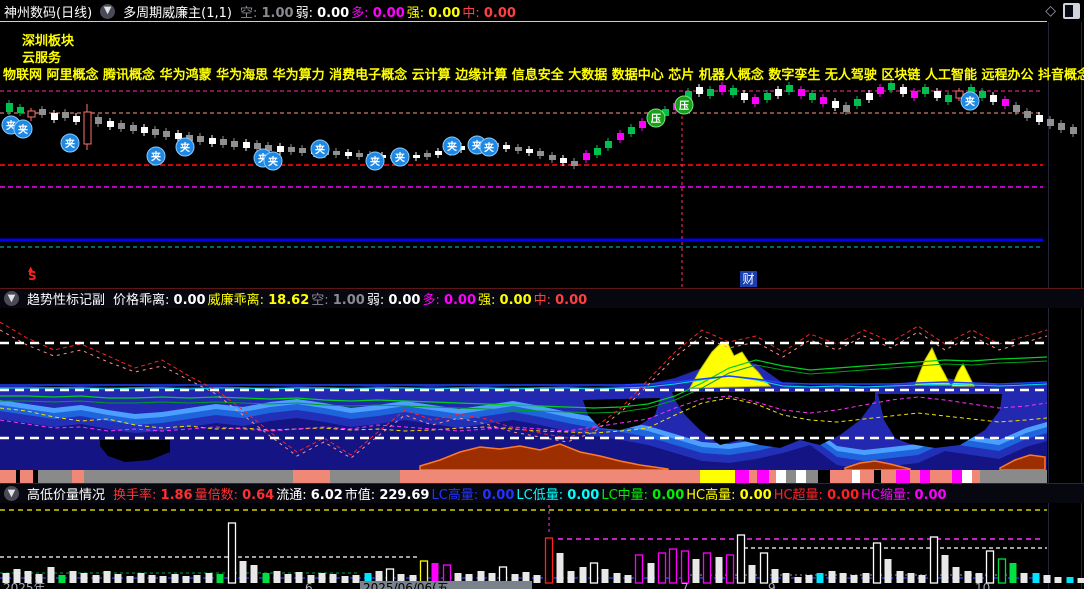 The width and height of the screenshot is (1084, 589). What do you see at coordinates (338, 300) in the screenshot?
I see `field-空: 空: 1.00` at bounding box center [338, 300].